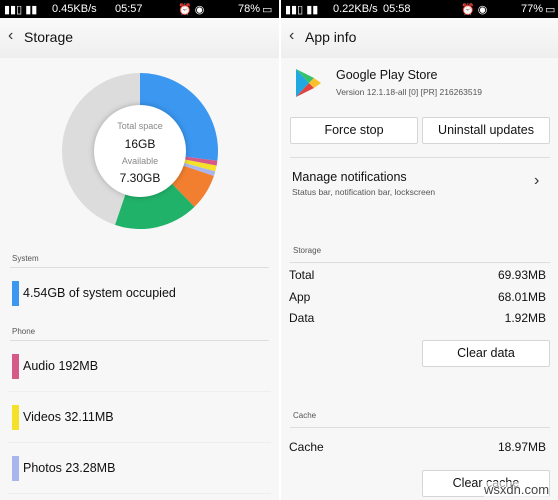  What do you see at coordinates (537, 180) in the screenshot?
I see `chevron-right-icon: ›` at bounding box center [537, 180].